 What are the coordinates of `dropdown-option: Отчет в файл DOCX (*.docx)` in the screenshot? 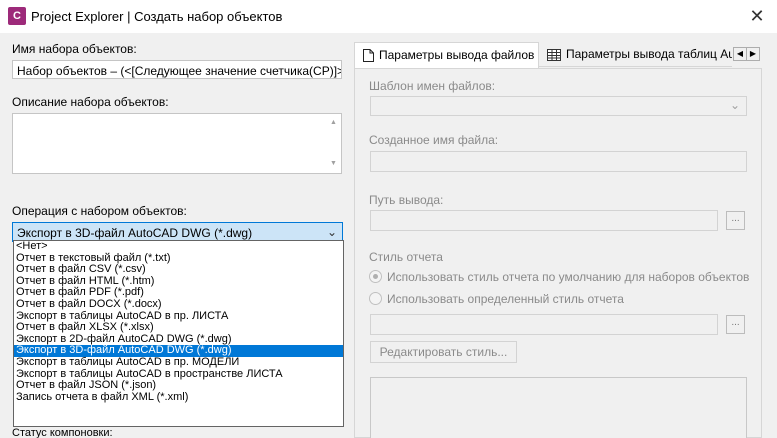 It's located at (178, 304).